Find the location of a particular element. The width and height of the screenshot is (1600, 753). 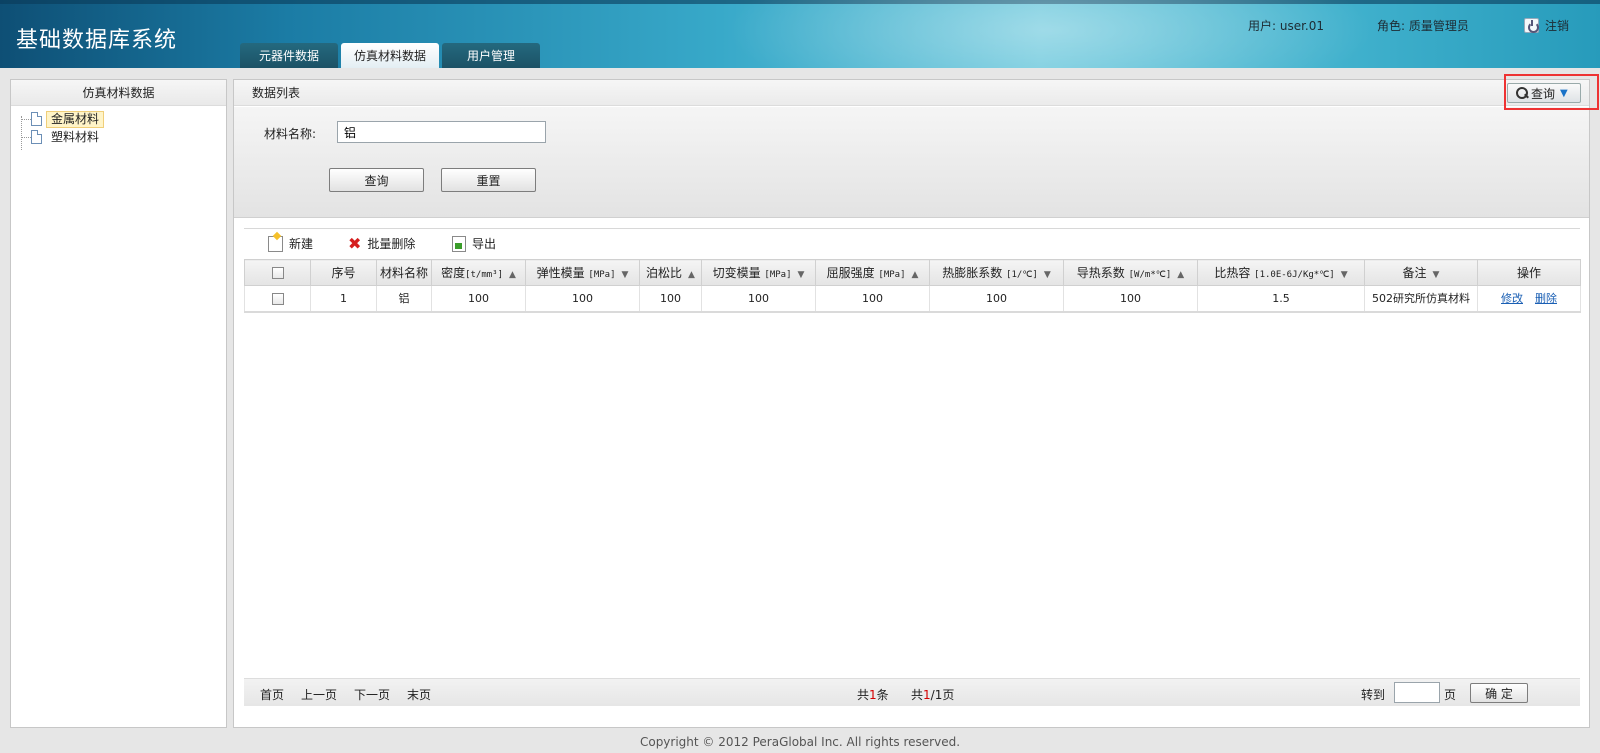

next-page-link: 下一页 is located at coordinates (372, 694).